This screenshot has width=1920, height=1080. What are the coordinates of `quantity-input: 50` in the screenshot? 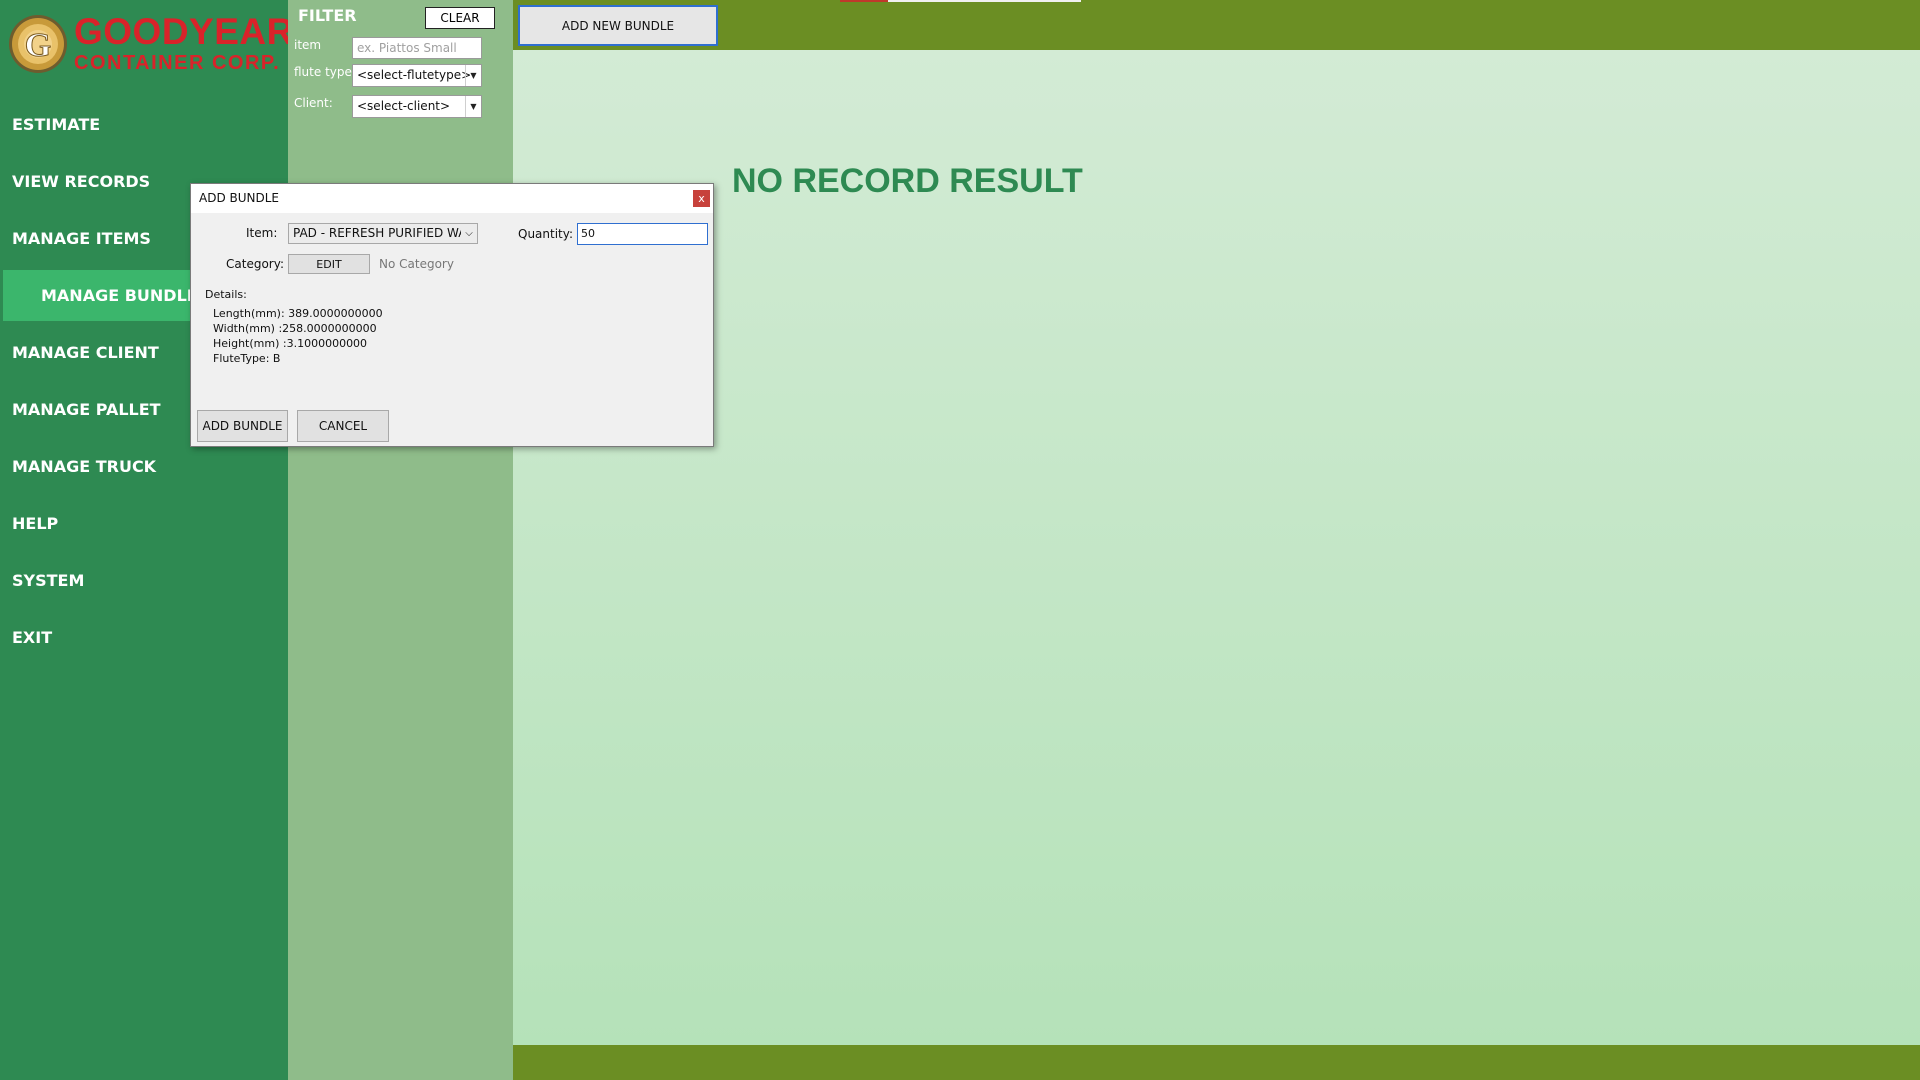 It's located at (642, 234).